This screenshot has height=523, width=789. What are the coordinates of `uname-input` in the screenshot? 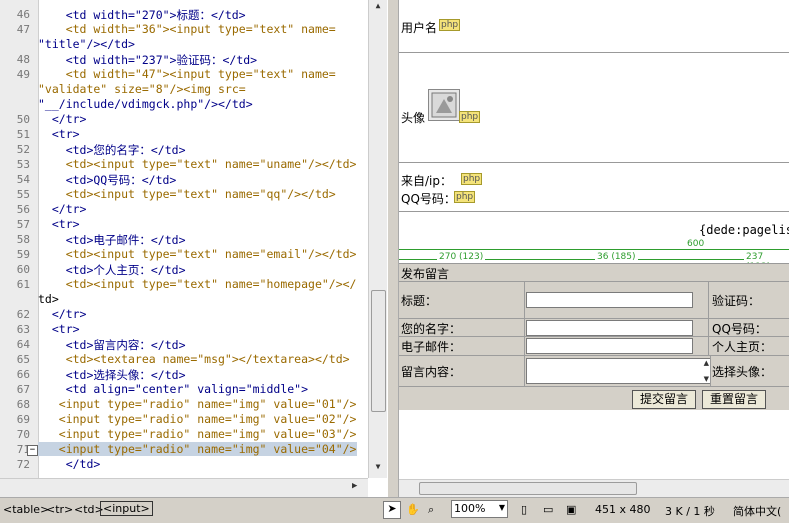 It's located at (609, 328).